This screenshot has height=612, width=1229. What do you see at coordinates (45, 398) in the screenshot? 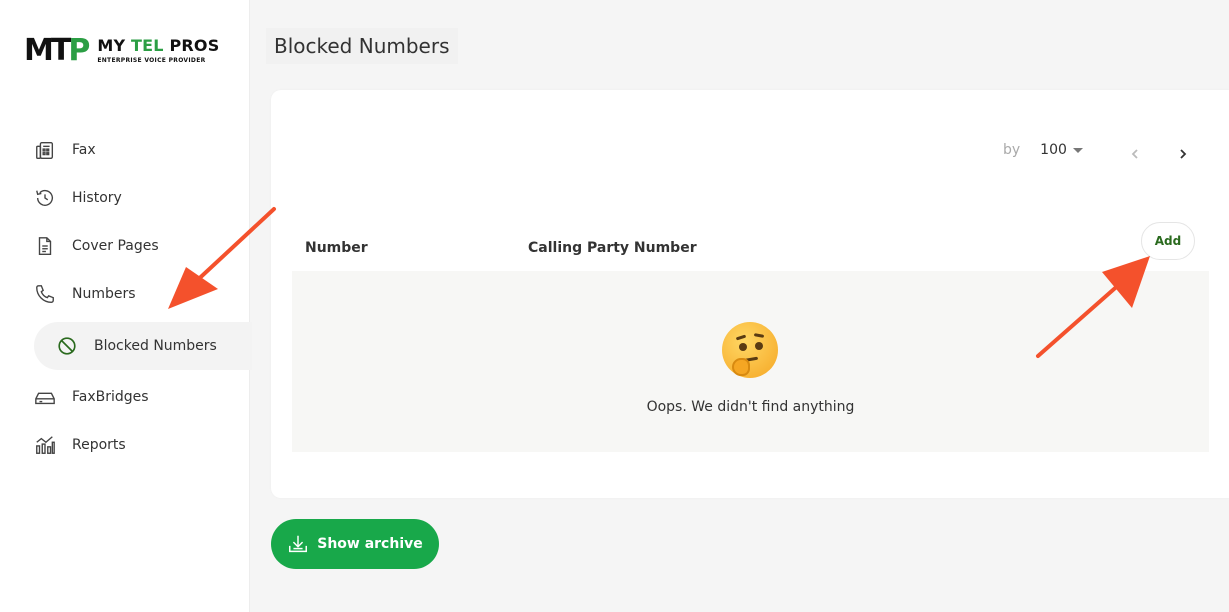
I see `drive-icon` at bounding box center [45, 398].